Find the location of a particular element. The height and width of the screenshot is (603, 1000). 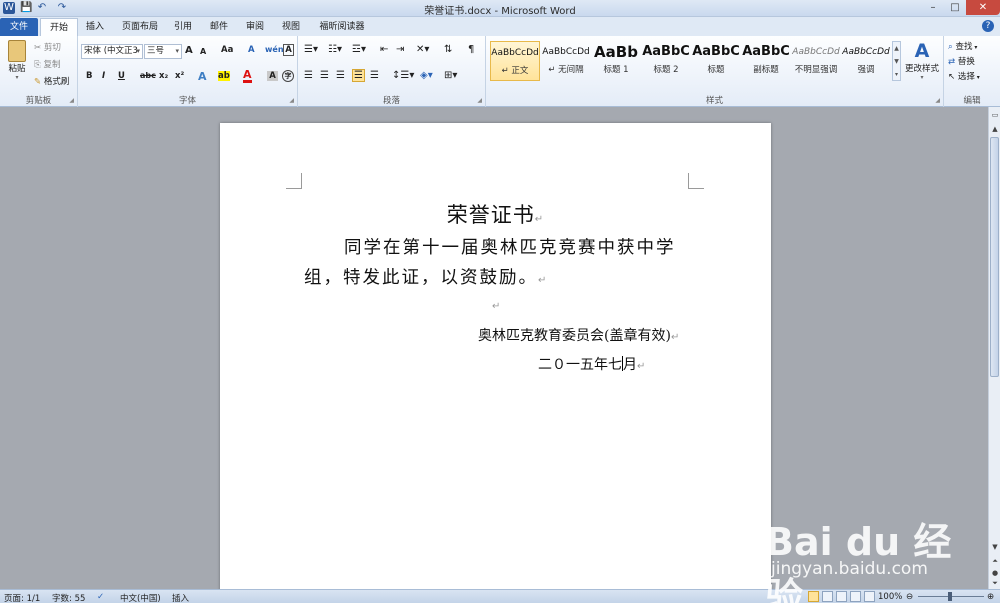

scroll-thumb is located at coordinates (994, 257).